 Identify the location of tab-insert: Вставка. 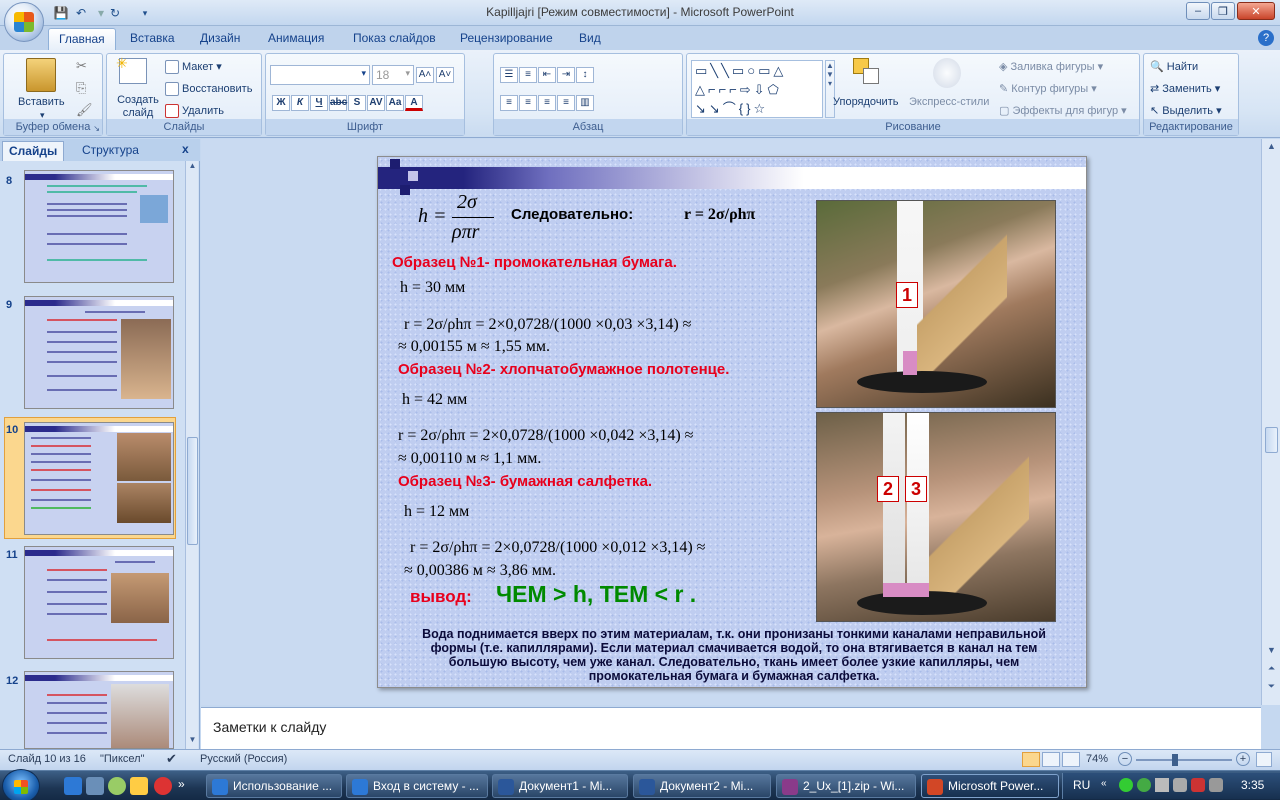
(152, 39).